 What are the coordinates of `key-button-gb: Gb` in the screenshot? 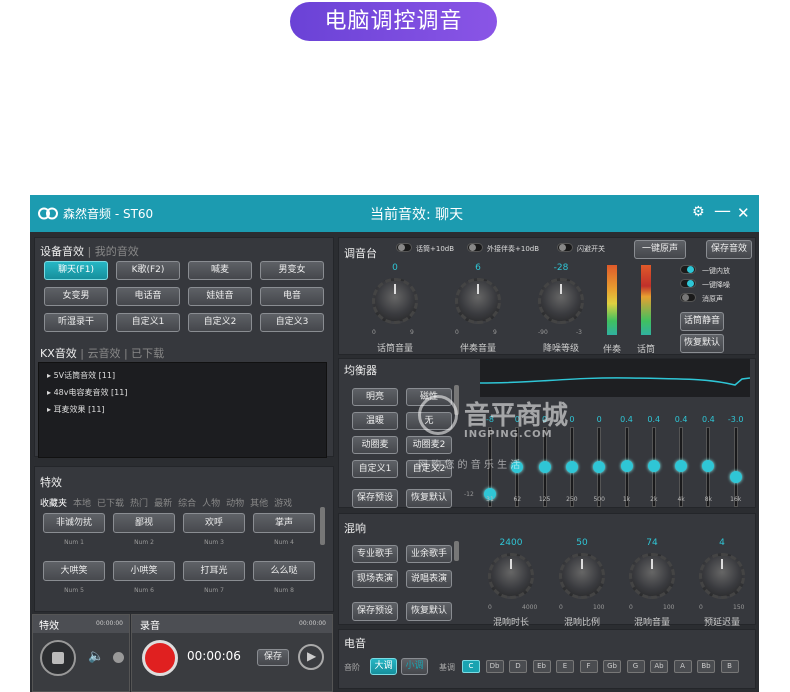 It's located at (612, 666).